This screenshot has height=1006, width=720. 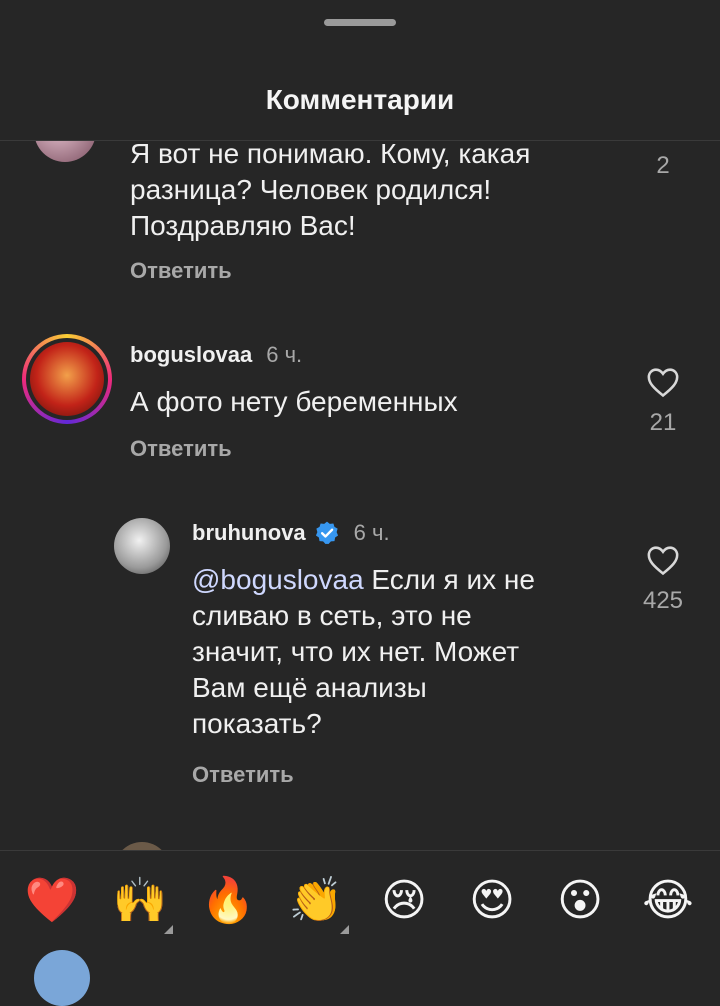 I want to click on comment-username: bruhunova 6 ч., so click(x=291, y=533).